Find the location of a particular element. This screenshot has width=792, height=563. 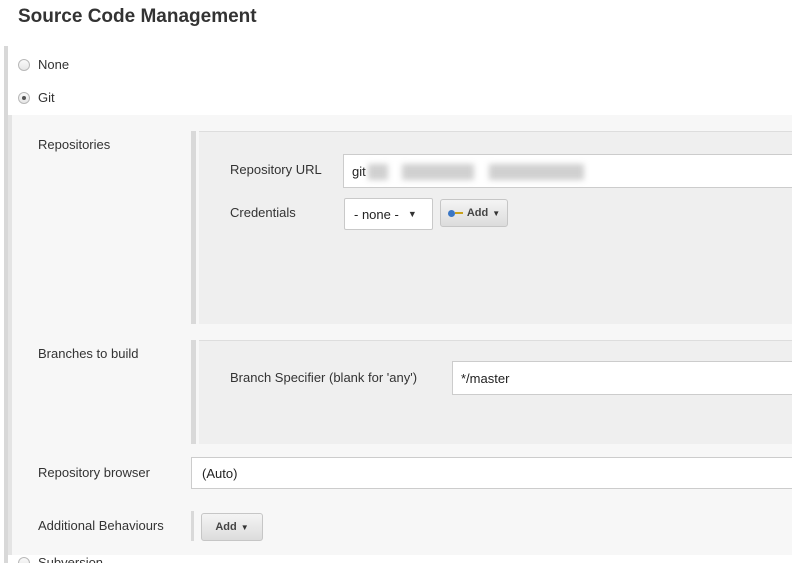

repository-url-input: git is located at coordinates (567, 171).